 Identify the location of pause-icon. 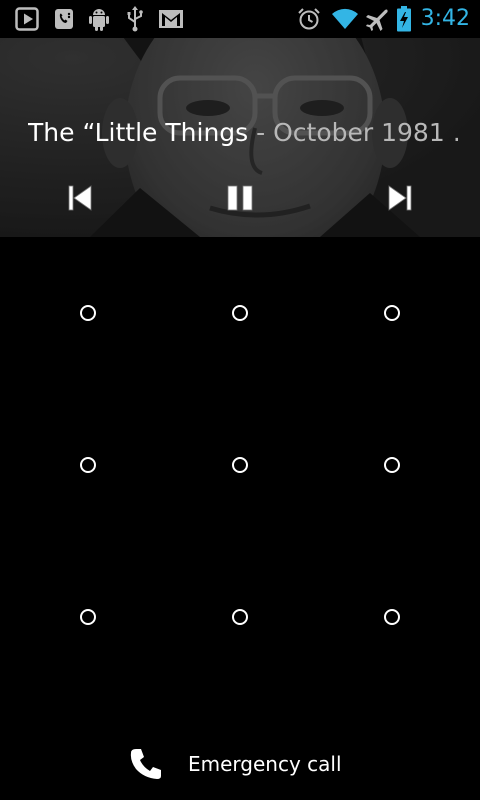
(240, 198).